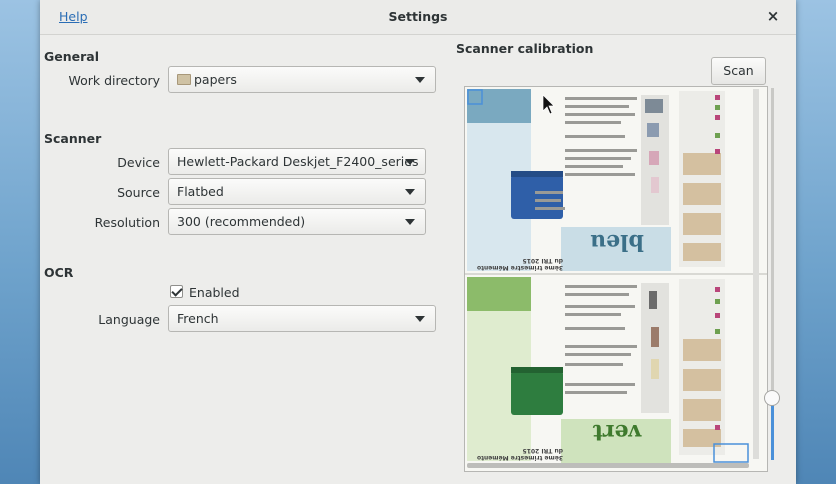 The image size is (836, 484). Describe the element at coordinates (176, 291) in the screenshot. I see `ocr-enabled-checkbox` at that location.